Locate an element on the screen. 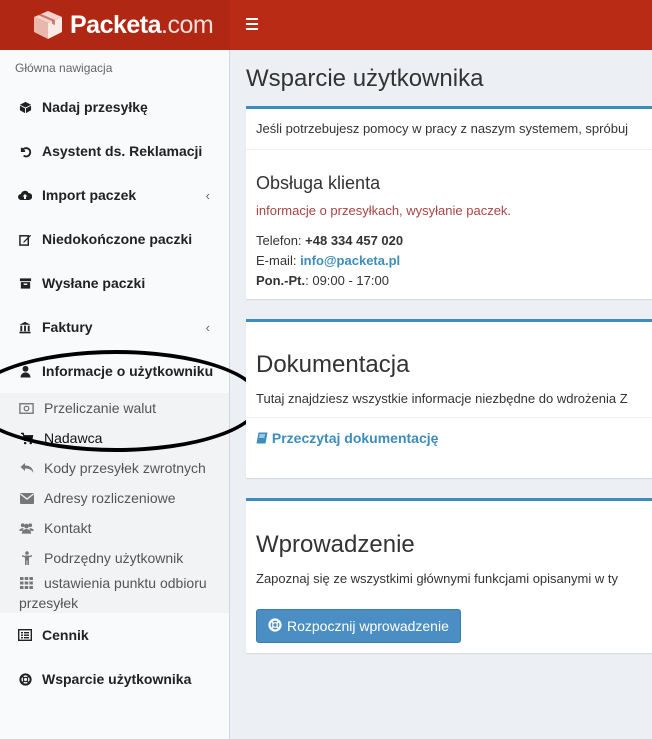 This screenshot has width=652, height=739. sidebar-subitem-subuser: Podrzędny użytkownik is located at coordinates (114, 558).